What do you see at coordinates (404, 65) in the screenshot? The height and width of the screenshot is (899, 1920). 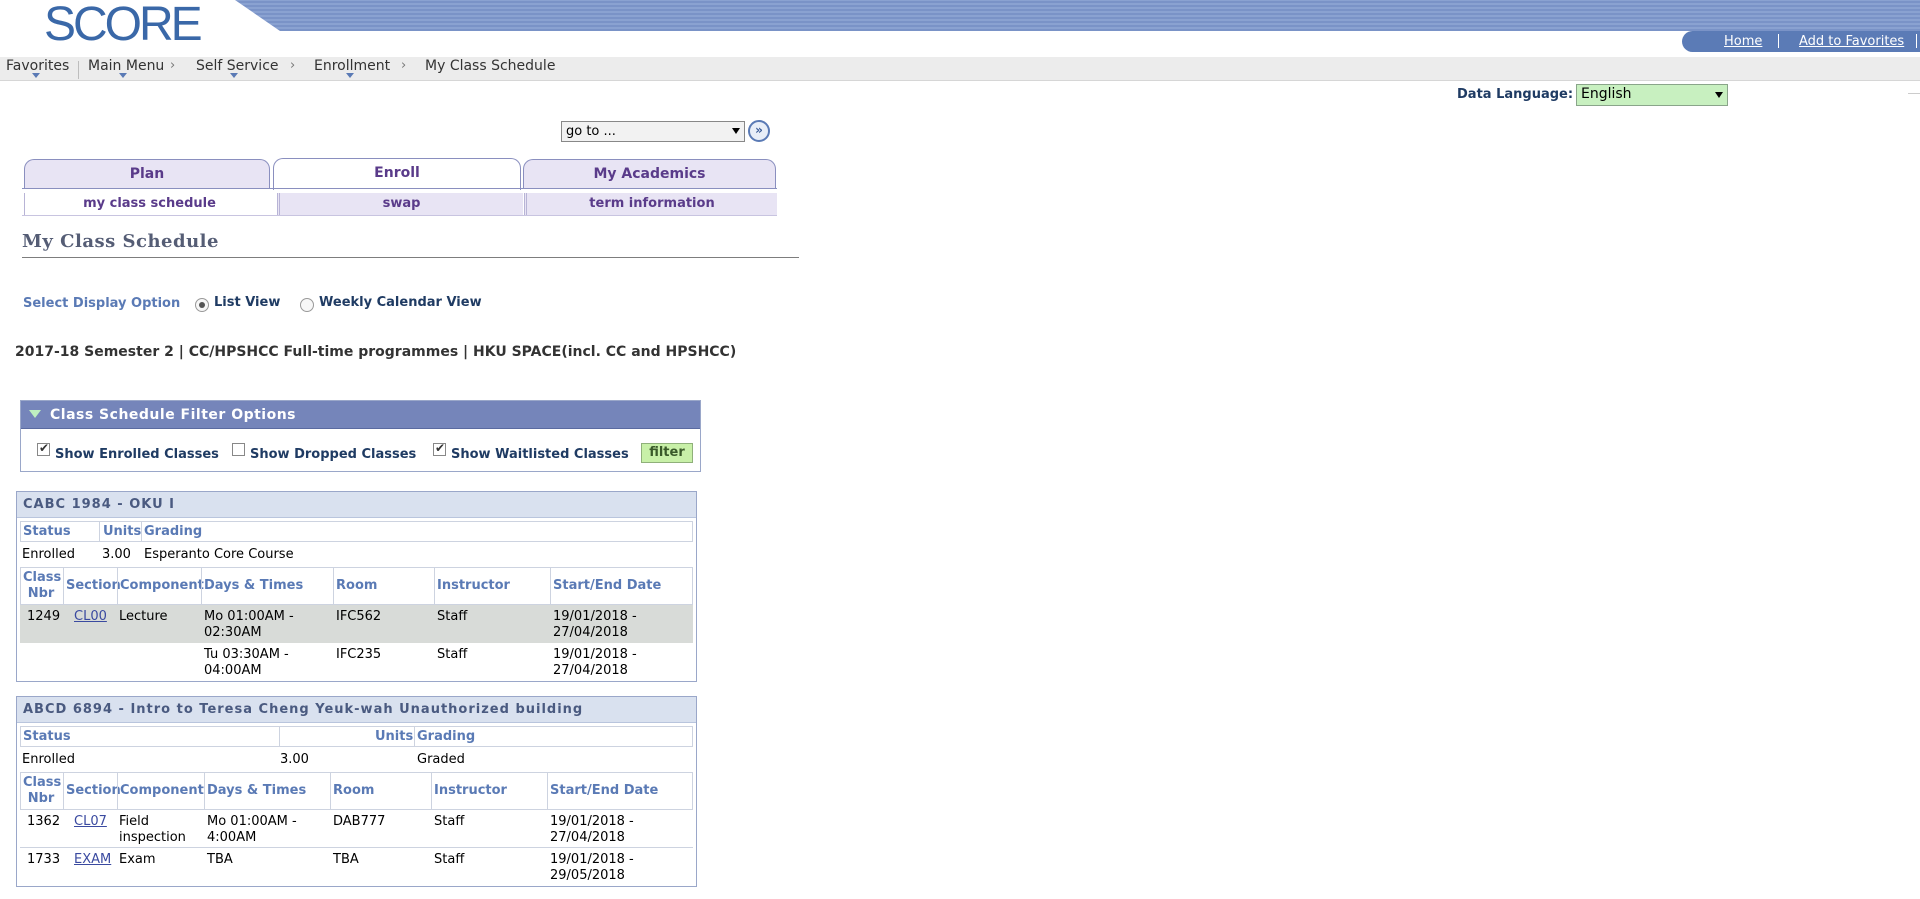 I see `breadcrumb-chevron-icon: ›` at bounding box center [404, 65].